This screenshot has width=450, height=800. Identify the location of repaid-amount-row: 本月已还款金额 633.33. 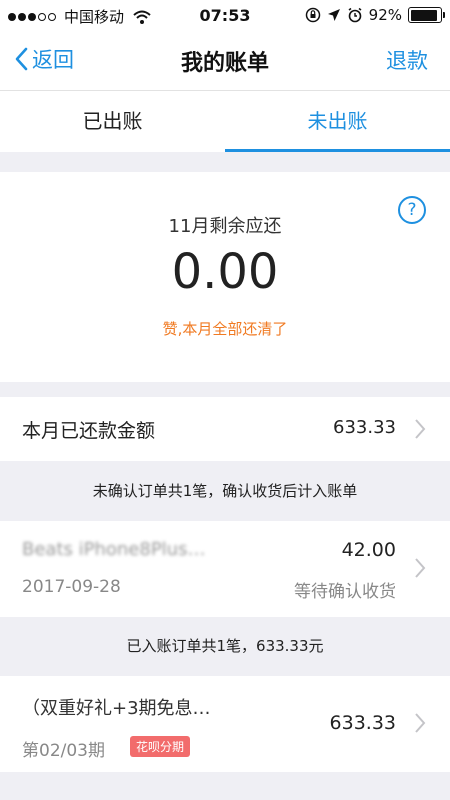
(225, 429).